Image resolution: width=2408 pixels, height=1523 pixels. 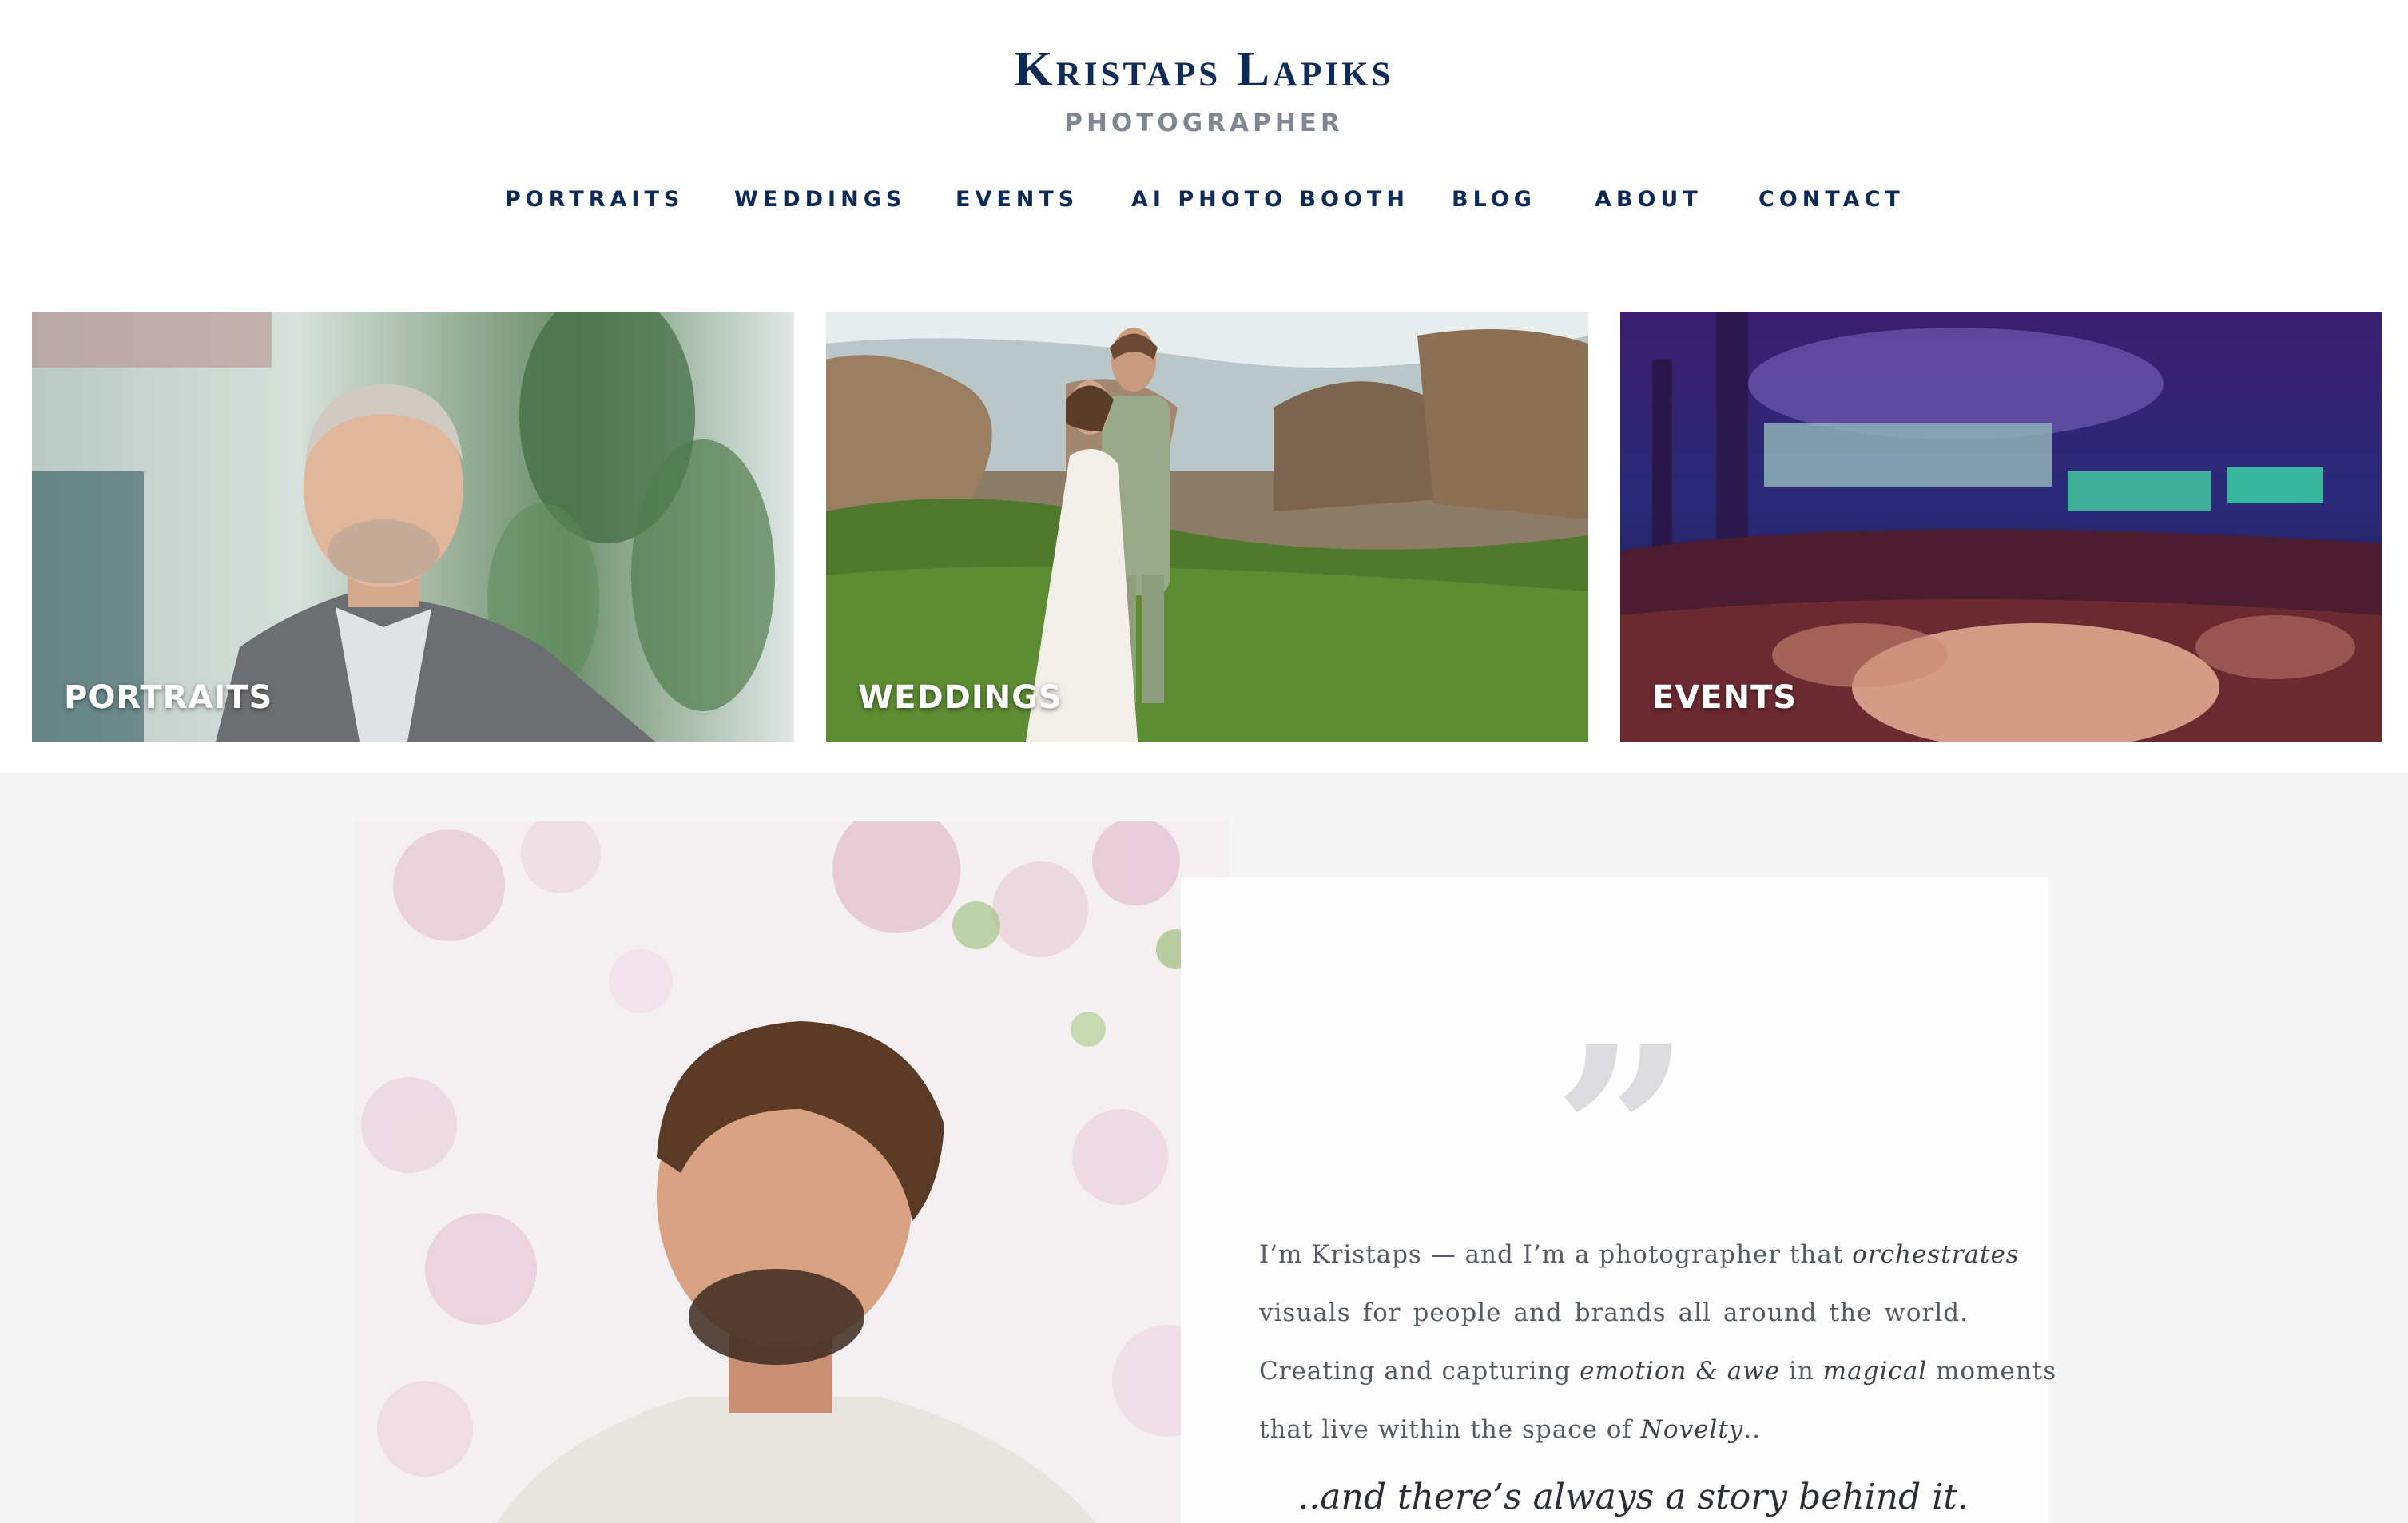 I want to click on wedding-photo, so click(x=1207, y=527).